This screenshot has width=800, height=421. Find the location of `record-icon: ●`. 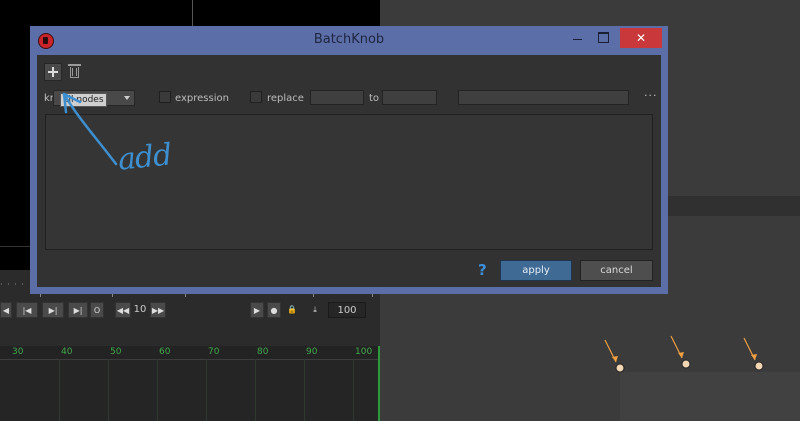

record-icon: ● is located at coordinates (274, 310).